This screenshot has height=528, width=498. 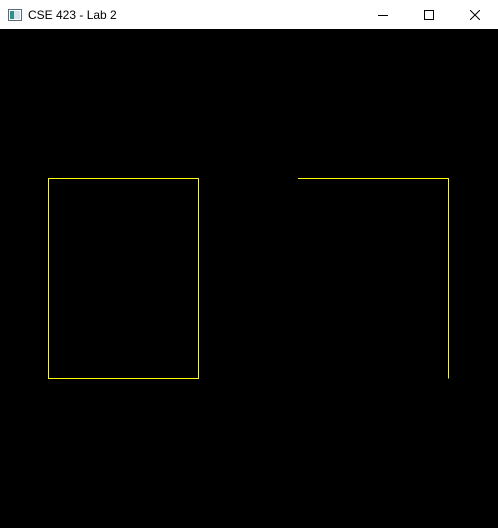 I want to click on close-icon, so click(x=475, y=14).